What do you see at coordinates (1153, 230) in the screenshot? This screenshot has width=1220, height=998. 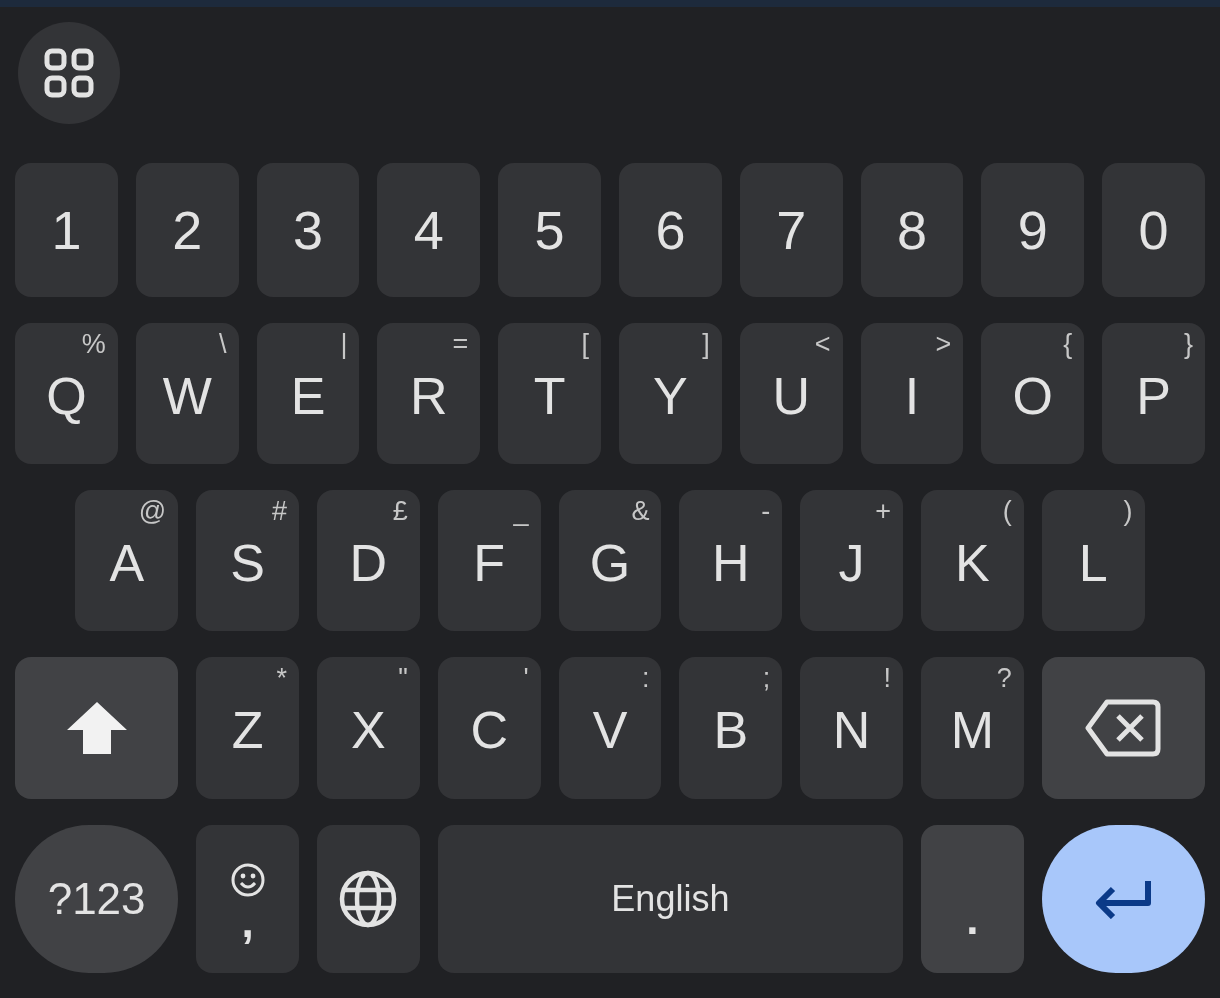 I see `keyboard-key: 0` at bounding box center [1153, 230].